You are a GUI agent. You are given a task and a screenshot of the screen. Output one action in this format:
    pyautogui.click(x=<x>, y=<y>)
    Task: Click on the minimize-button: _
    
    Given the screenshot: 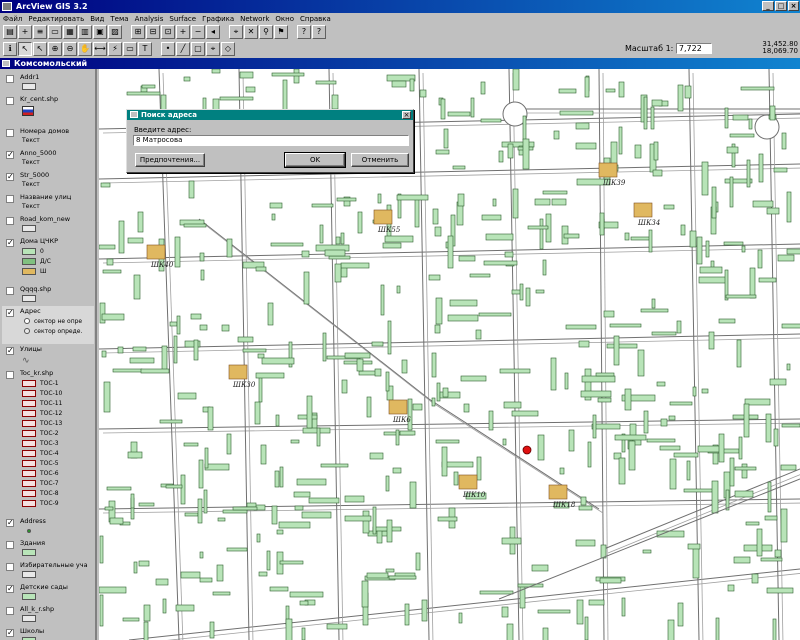 What is the action you would take?
    pyautogui.click(x=768, y=6)
    